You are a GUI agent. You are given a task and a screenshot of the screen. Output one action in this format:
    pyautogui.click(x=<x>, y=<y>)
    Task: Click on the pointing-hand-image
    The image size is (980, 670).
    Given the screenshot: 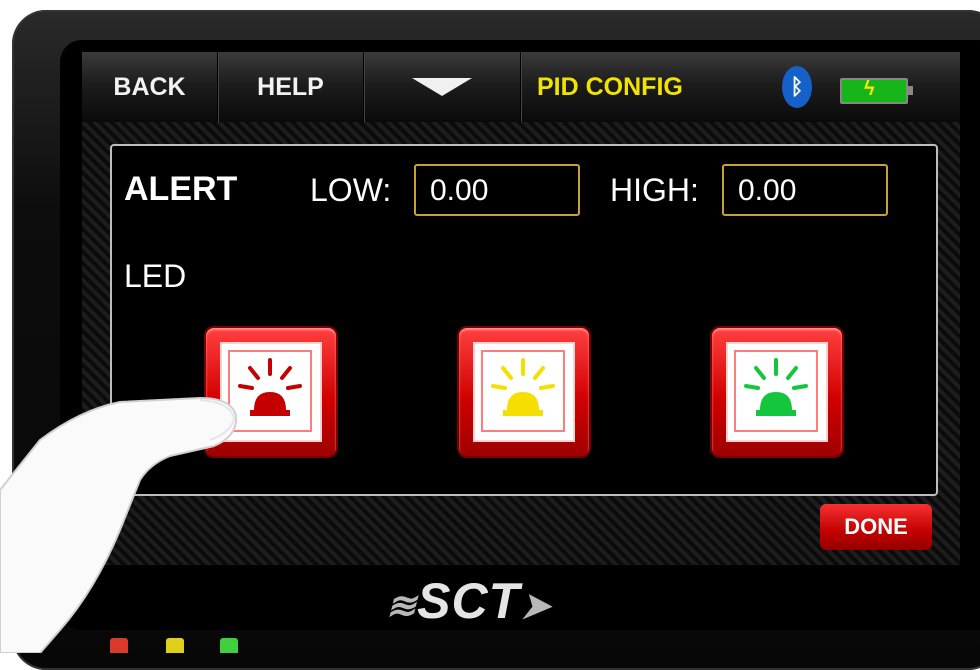 What is the action you would take?
    pyautogui.click(x=119, y=524)
    